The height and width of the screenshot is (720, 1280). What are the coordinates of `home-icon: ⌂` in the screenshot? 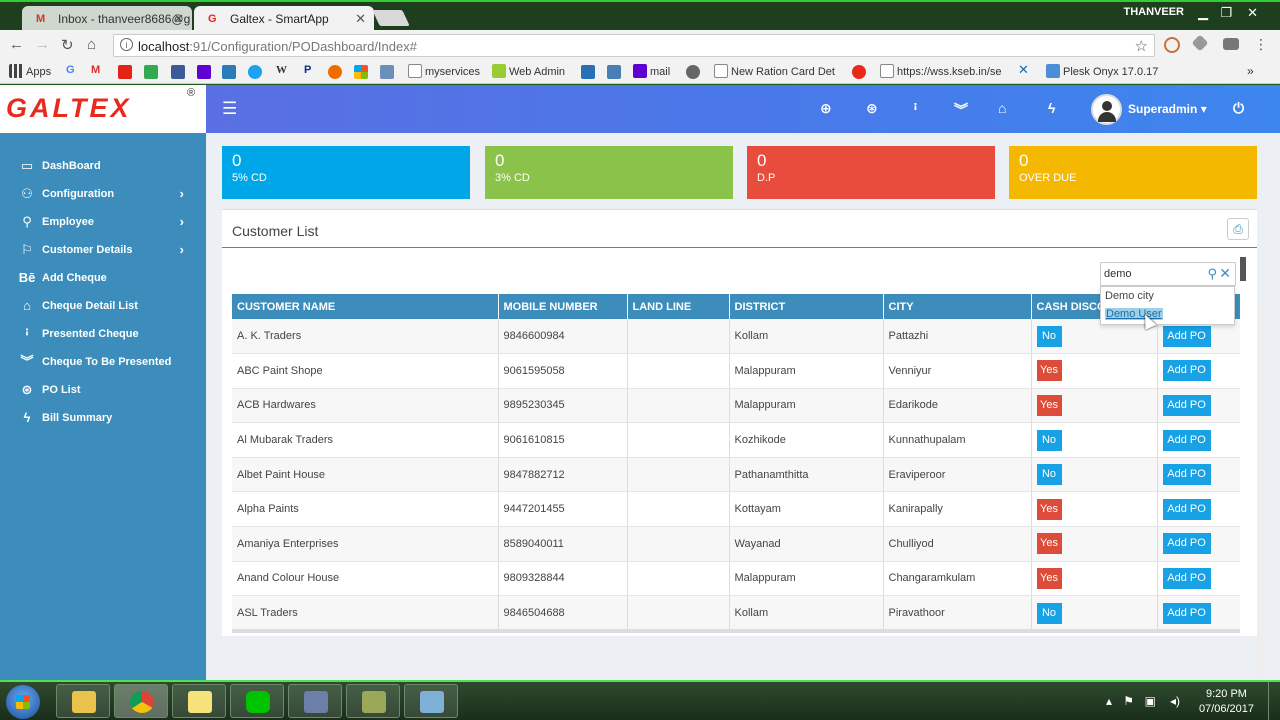 It's located at (91, 44).